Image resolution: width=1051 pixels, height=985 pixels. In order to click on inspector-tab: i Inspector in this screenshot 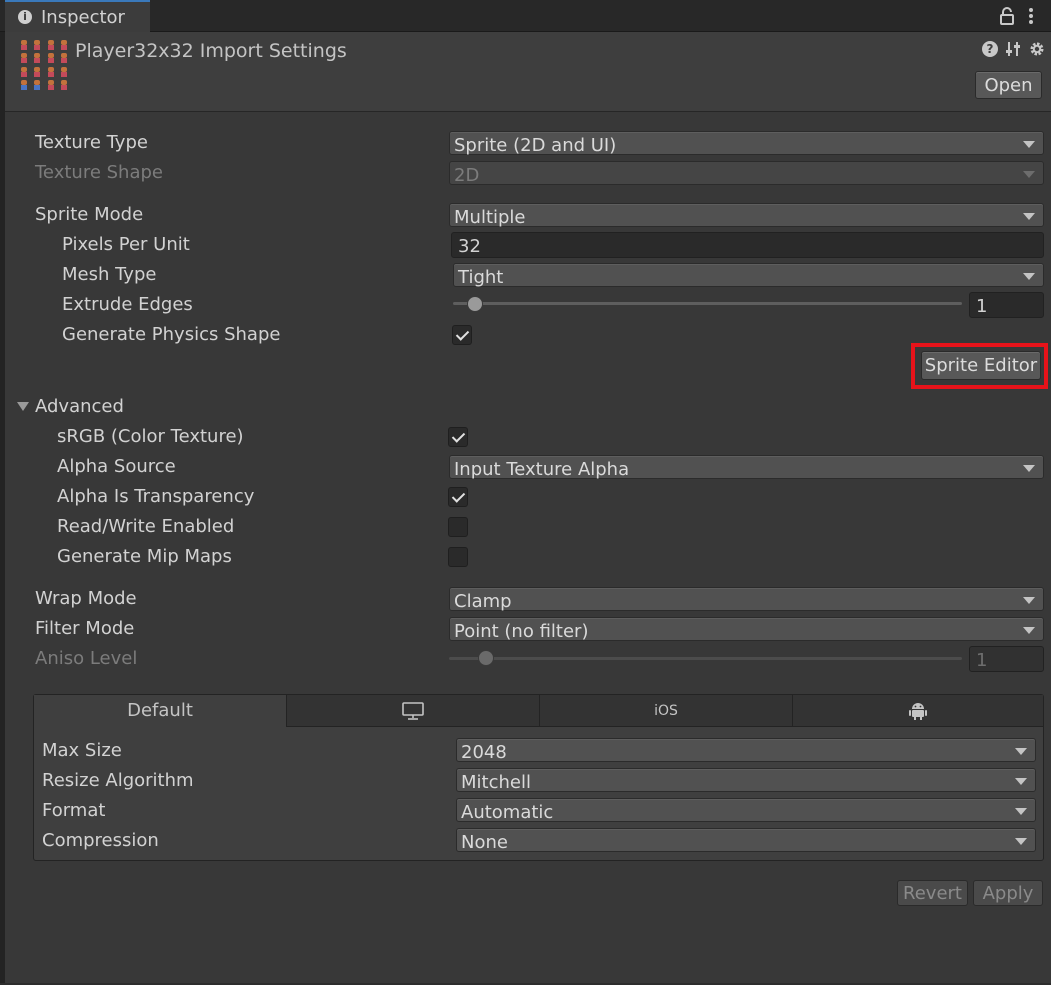, I will do `click(77, 16)`.